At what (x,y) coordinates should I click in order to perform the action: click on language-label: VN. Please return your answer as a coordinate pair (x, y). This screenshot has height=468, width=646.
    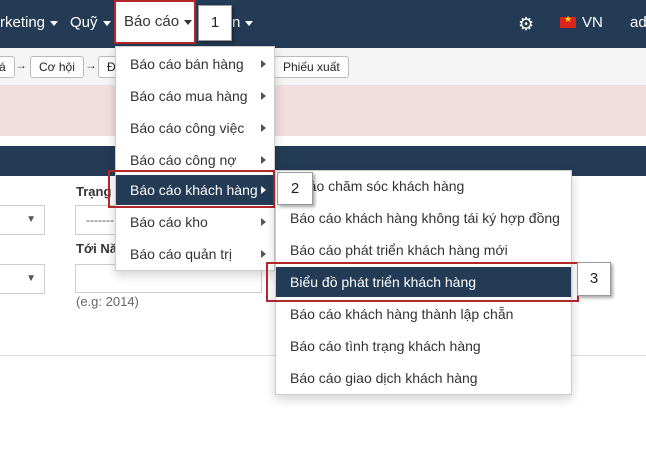
    Looking at the image, I should click on (592, 22).